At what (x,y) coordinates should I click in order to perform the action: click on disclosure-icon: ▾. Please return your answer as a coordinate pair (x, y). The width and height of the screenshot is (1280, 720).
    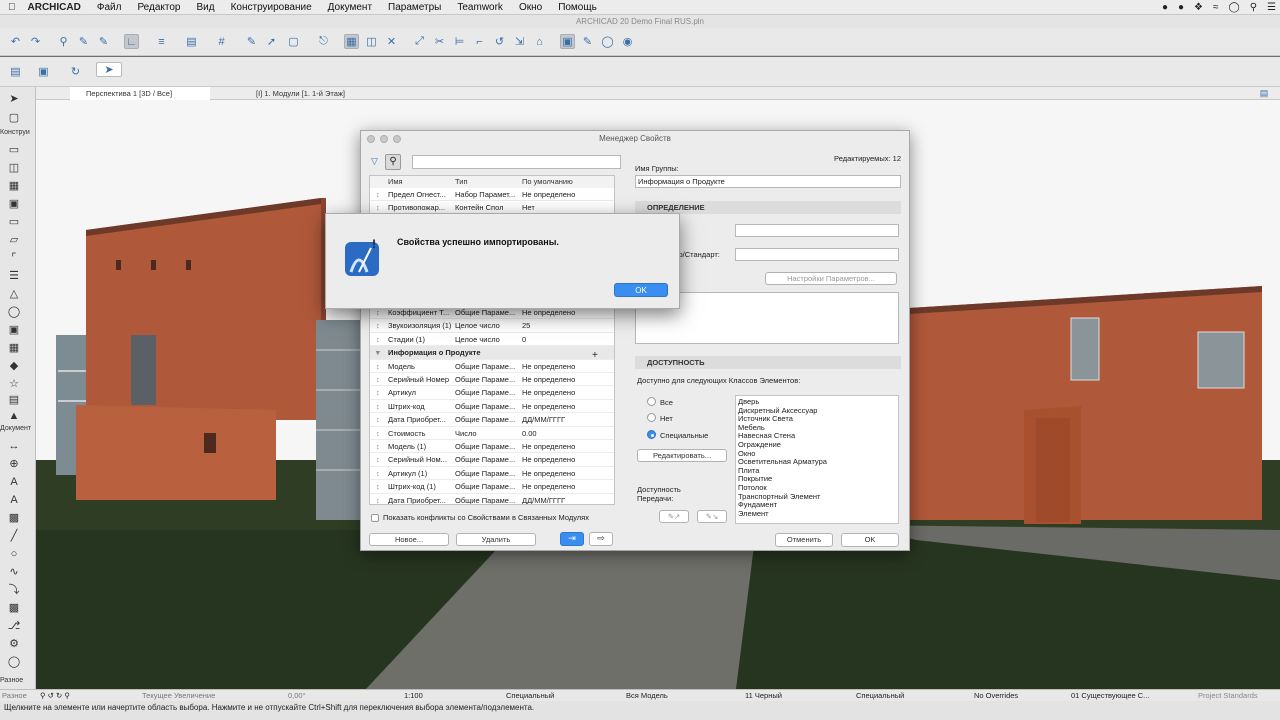
    Looking at the image, I should click on (378, 352).